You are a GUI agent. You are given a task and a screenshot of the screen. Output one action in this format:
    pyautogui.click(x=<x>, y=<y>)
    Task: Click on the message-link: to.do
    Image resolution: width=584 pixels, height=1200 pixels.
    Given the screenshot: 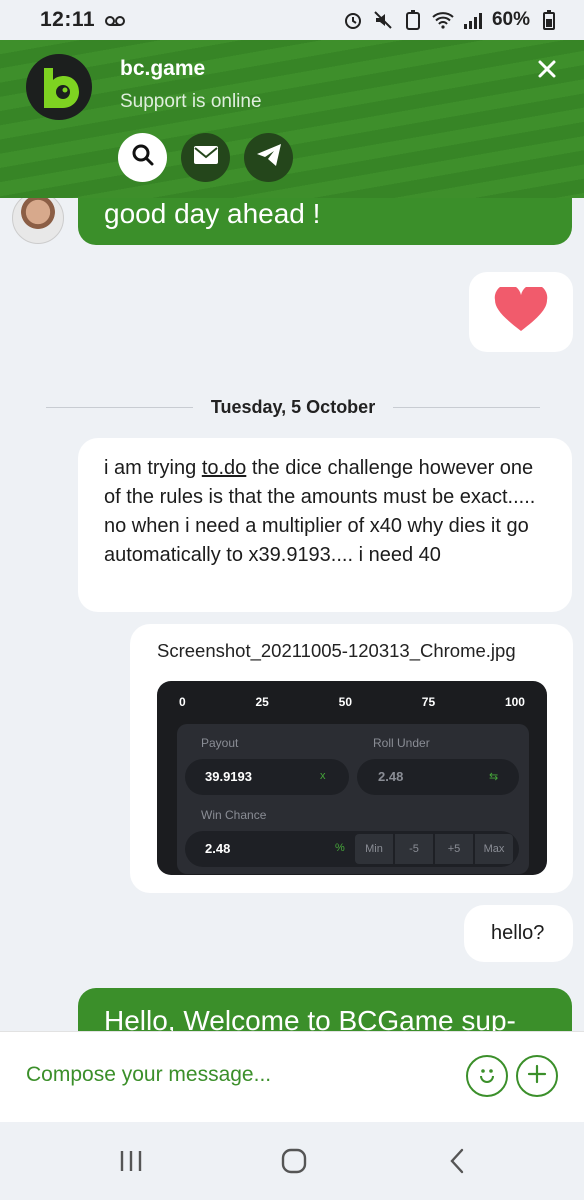 What is the action you would take?
    pyautogui.click(x=224, y=468)
    